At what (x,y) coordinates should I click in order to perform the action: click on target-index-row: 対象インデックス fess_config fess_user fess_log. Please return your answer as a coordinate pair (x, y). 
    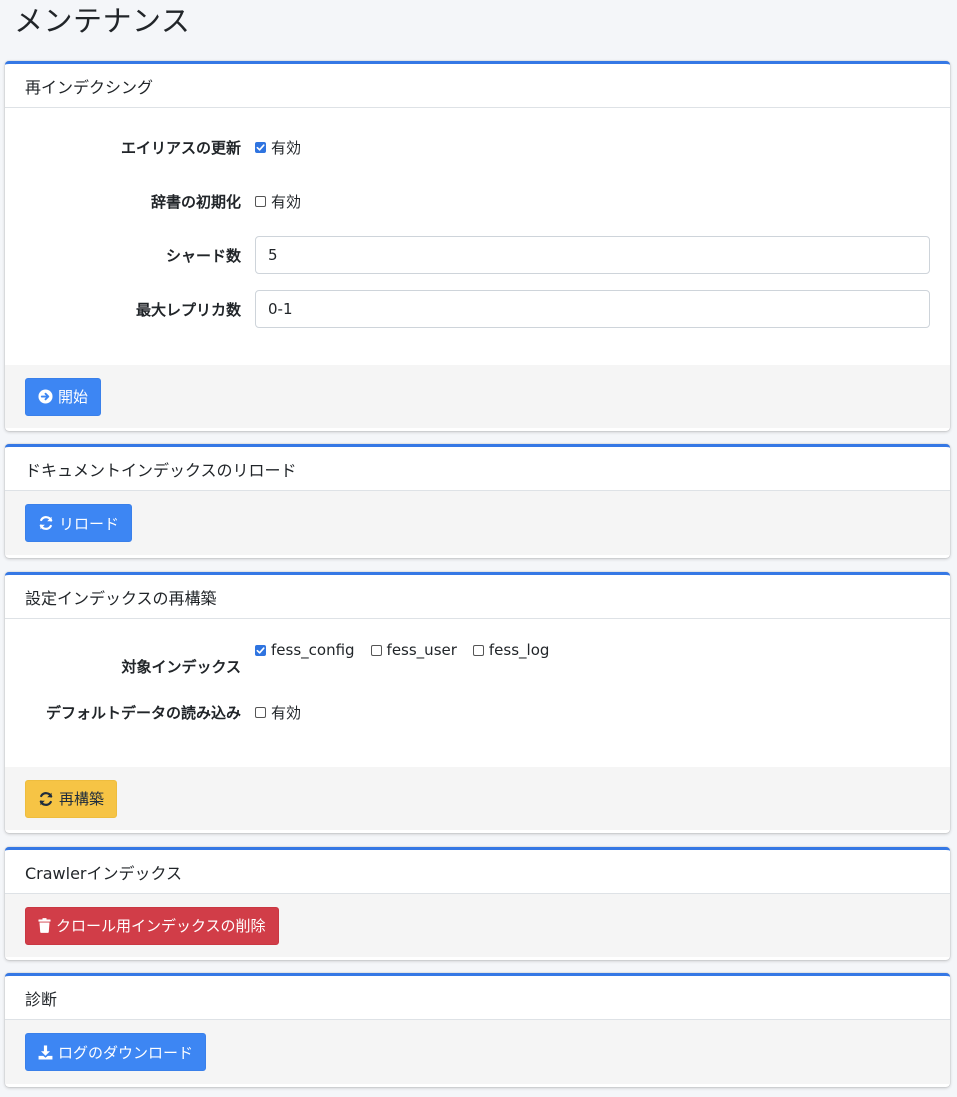
    Looking at the image, I should click on (477, 659).